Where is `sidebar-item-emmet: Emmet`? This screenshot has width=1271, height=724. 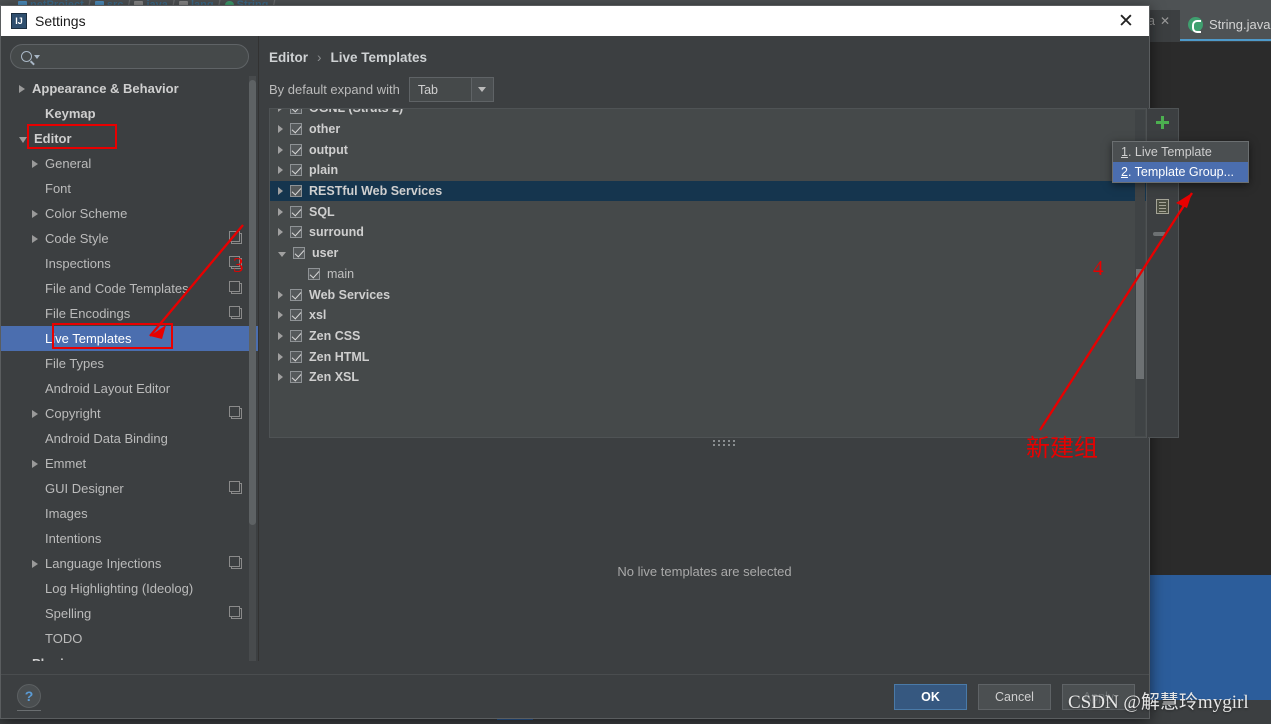
sidebar-item-emmet: Emmet is located at coordinates (129, 463).